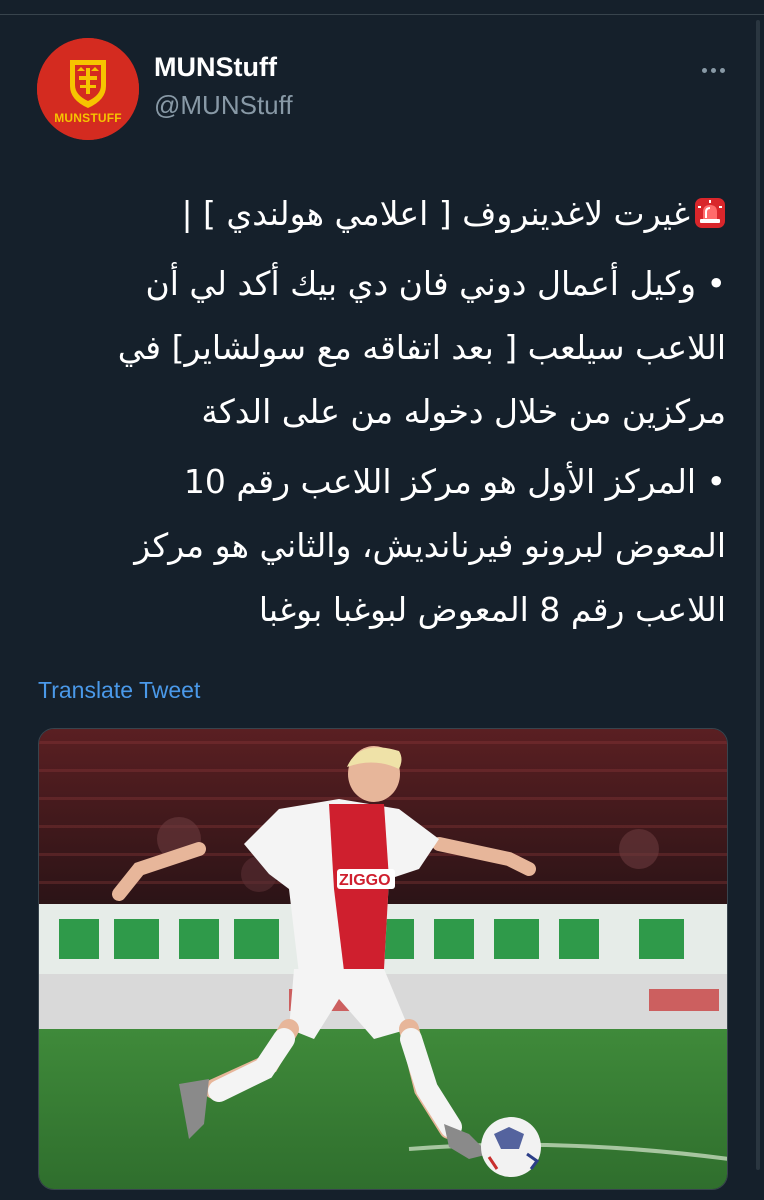  Describe the element at coordinates (88, 118) in the screenshot. I see `avatar-wordmark: MUNSTUFF` at that location.